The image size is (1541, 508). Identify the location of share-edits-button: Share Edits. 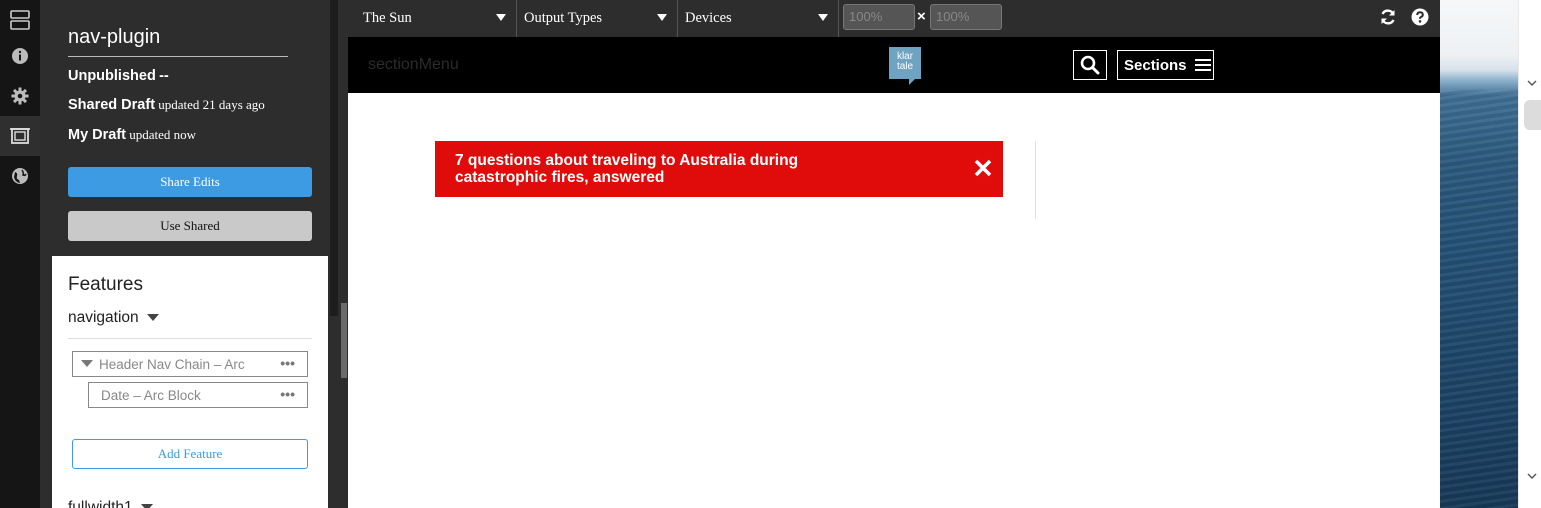
(190, 182).